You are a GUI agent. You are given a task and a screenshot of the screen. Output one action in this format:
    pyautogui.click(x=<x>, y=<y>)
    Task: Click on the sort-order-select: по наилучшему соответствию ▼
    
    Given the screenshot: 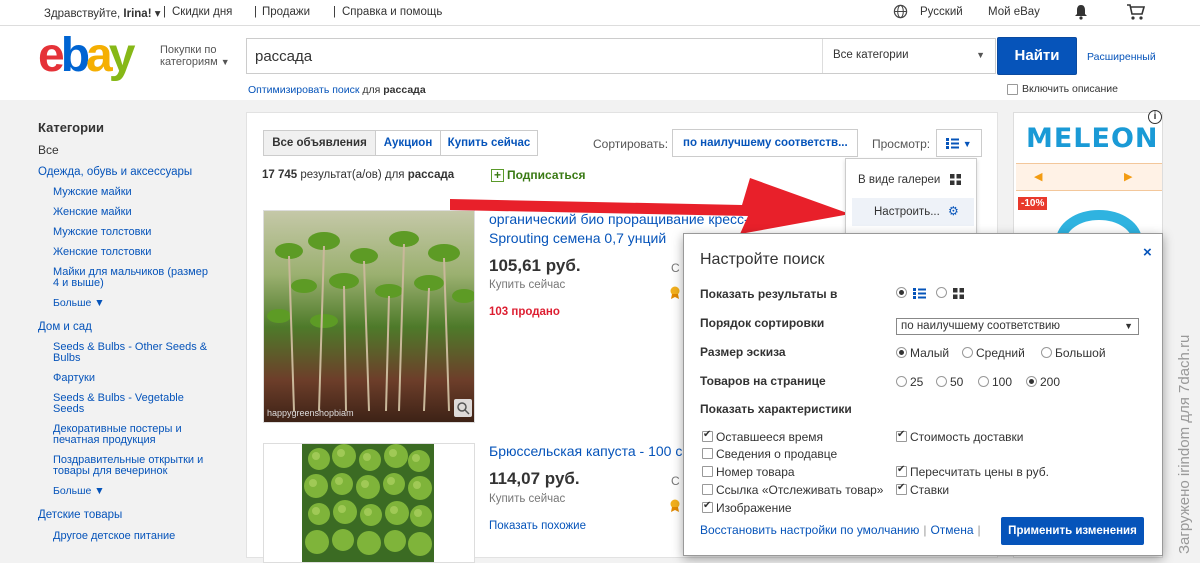 What is the action you would take?
    pyautogui.click(x=1017, y=326)
    